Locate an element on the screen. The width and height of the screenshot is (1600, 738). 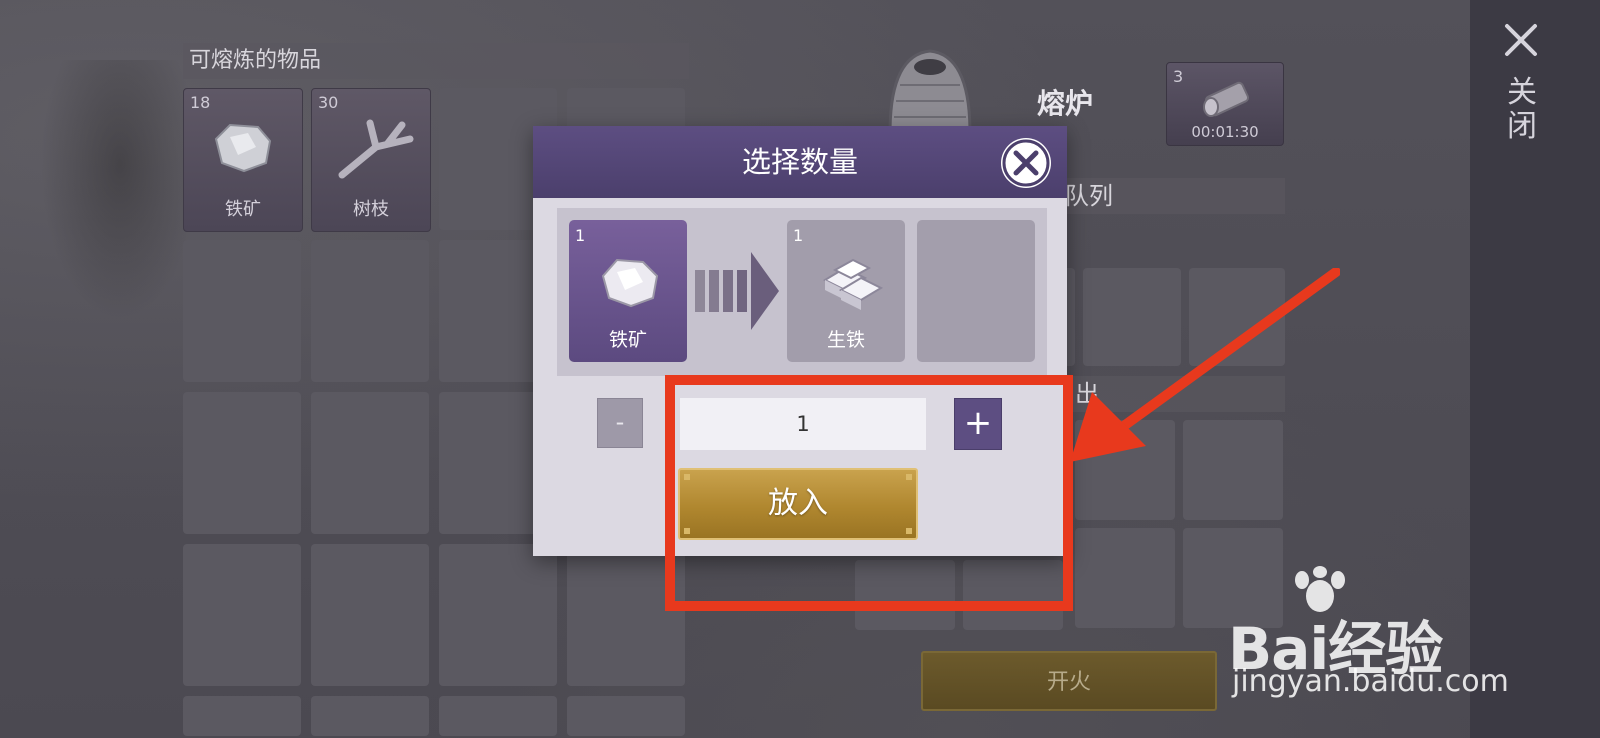
item-name: 铁矿 is located at coordinates (243, 209).